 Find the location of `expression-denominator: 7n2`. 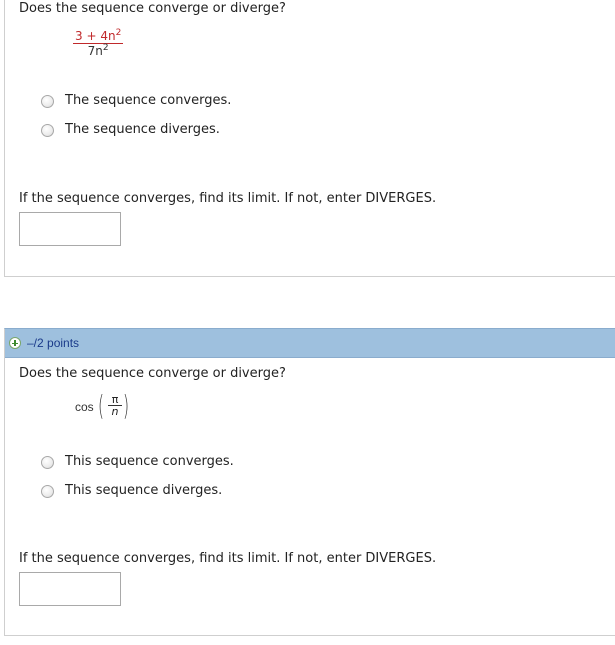

expression-denominator: 7n2 is located at coordinates (98, 51).